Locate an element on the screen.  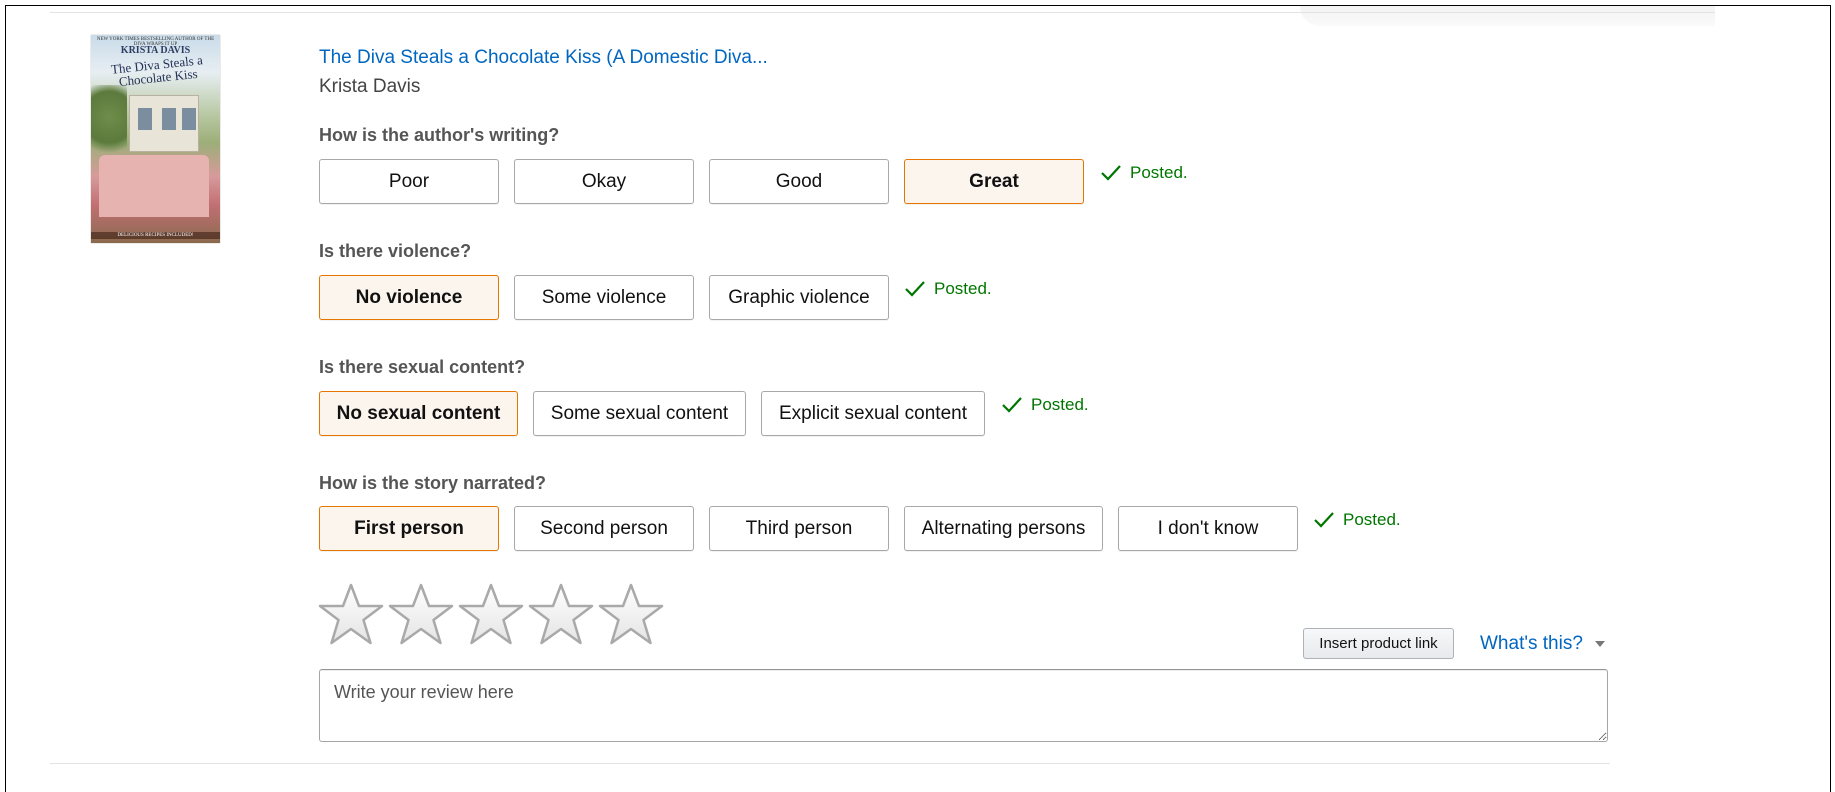
option-explicit-sexual-content: Explicit sexual content is located at coordinates (873, 413).